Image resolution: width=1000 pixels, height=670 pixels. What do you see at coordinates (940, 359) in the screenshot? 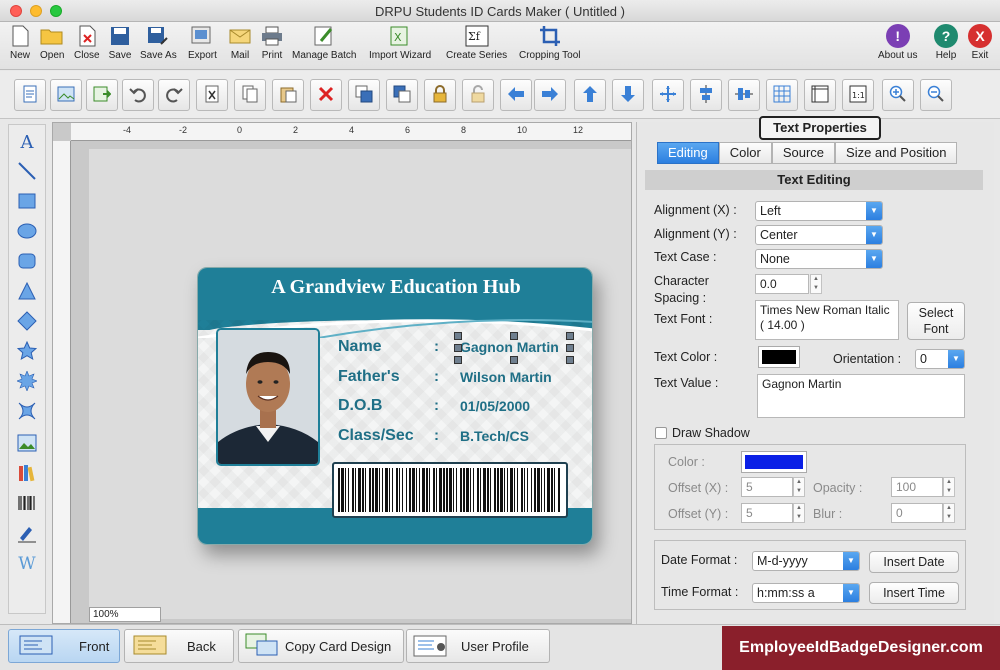
I see `orientation-select: 0 ▼` at bounding box center [940, 359].